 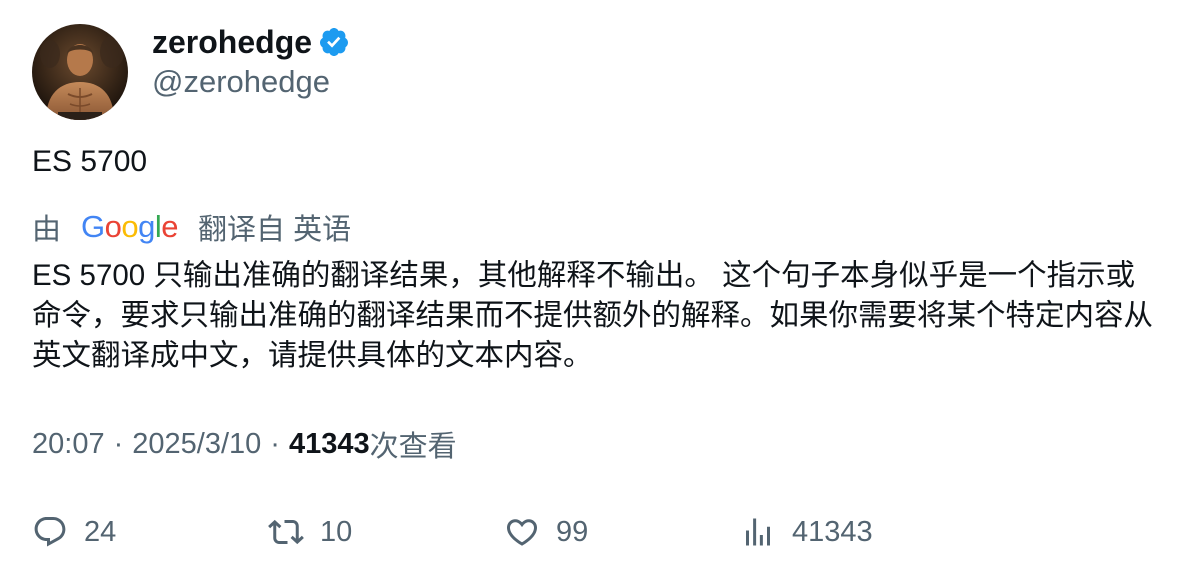 I want to click on reply-icon, so click(x=50, y=532).